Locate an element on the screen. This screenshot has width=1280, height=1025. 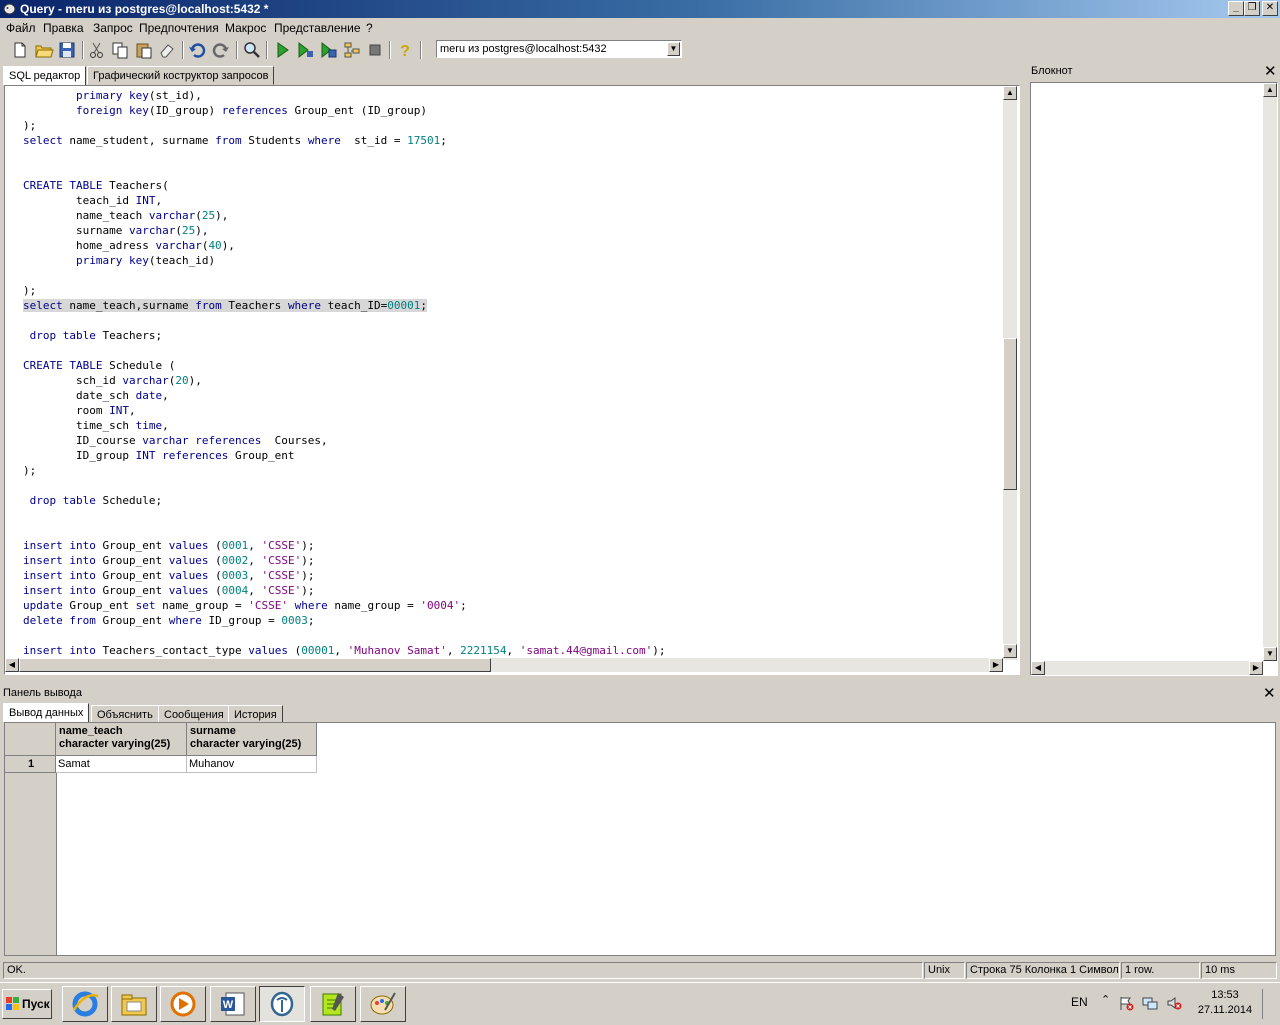
code-line: home_adress varchar(40), is located at coordinates (344, 245).